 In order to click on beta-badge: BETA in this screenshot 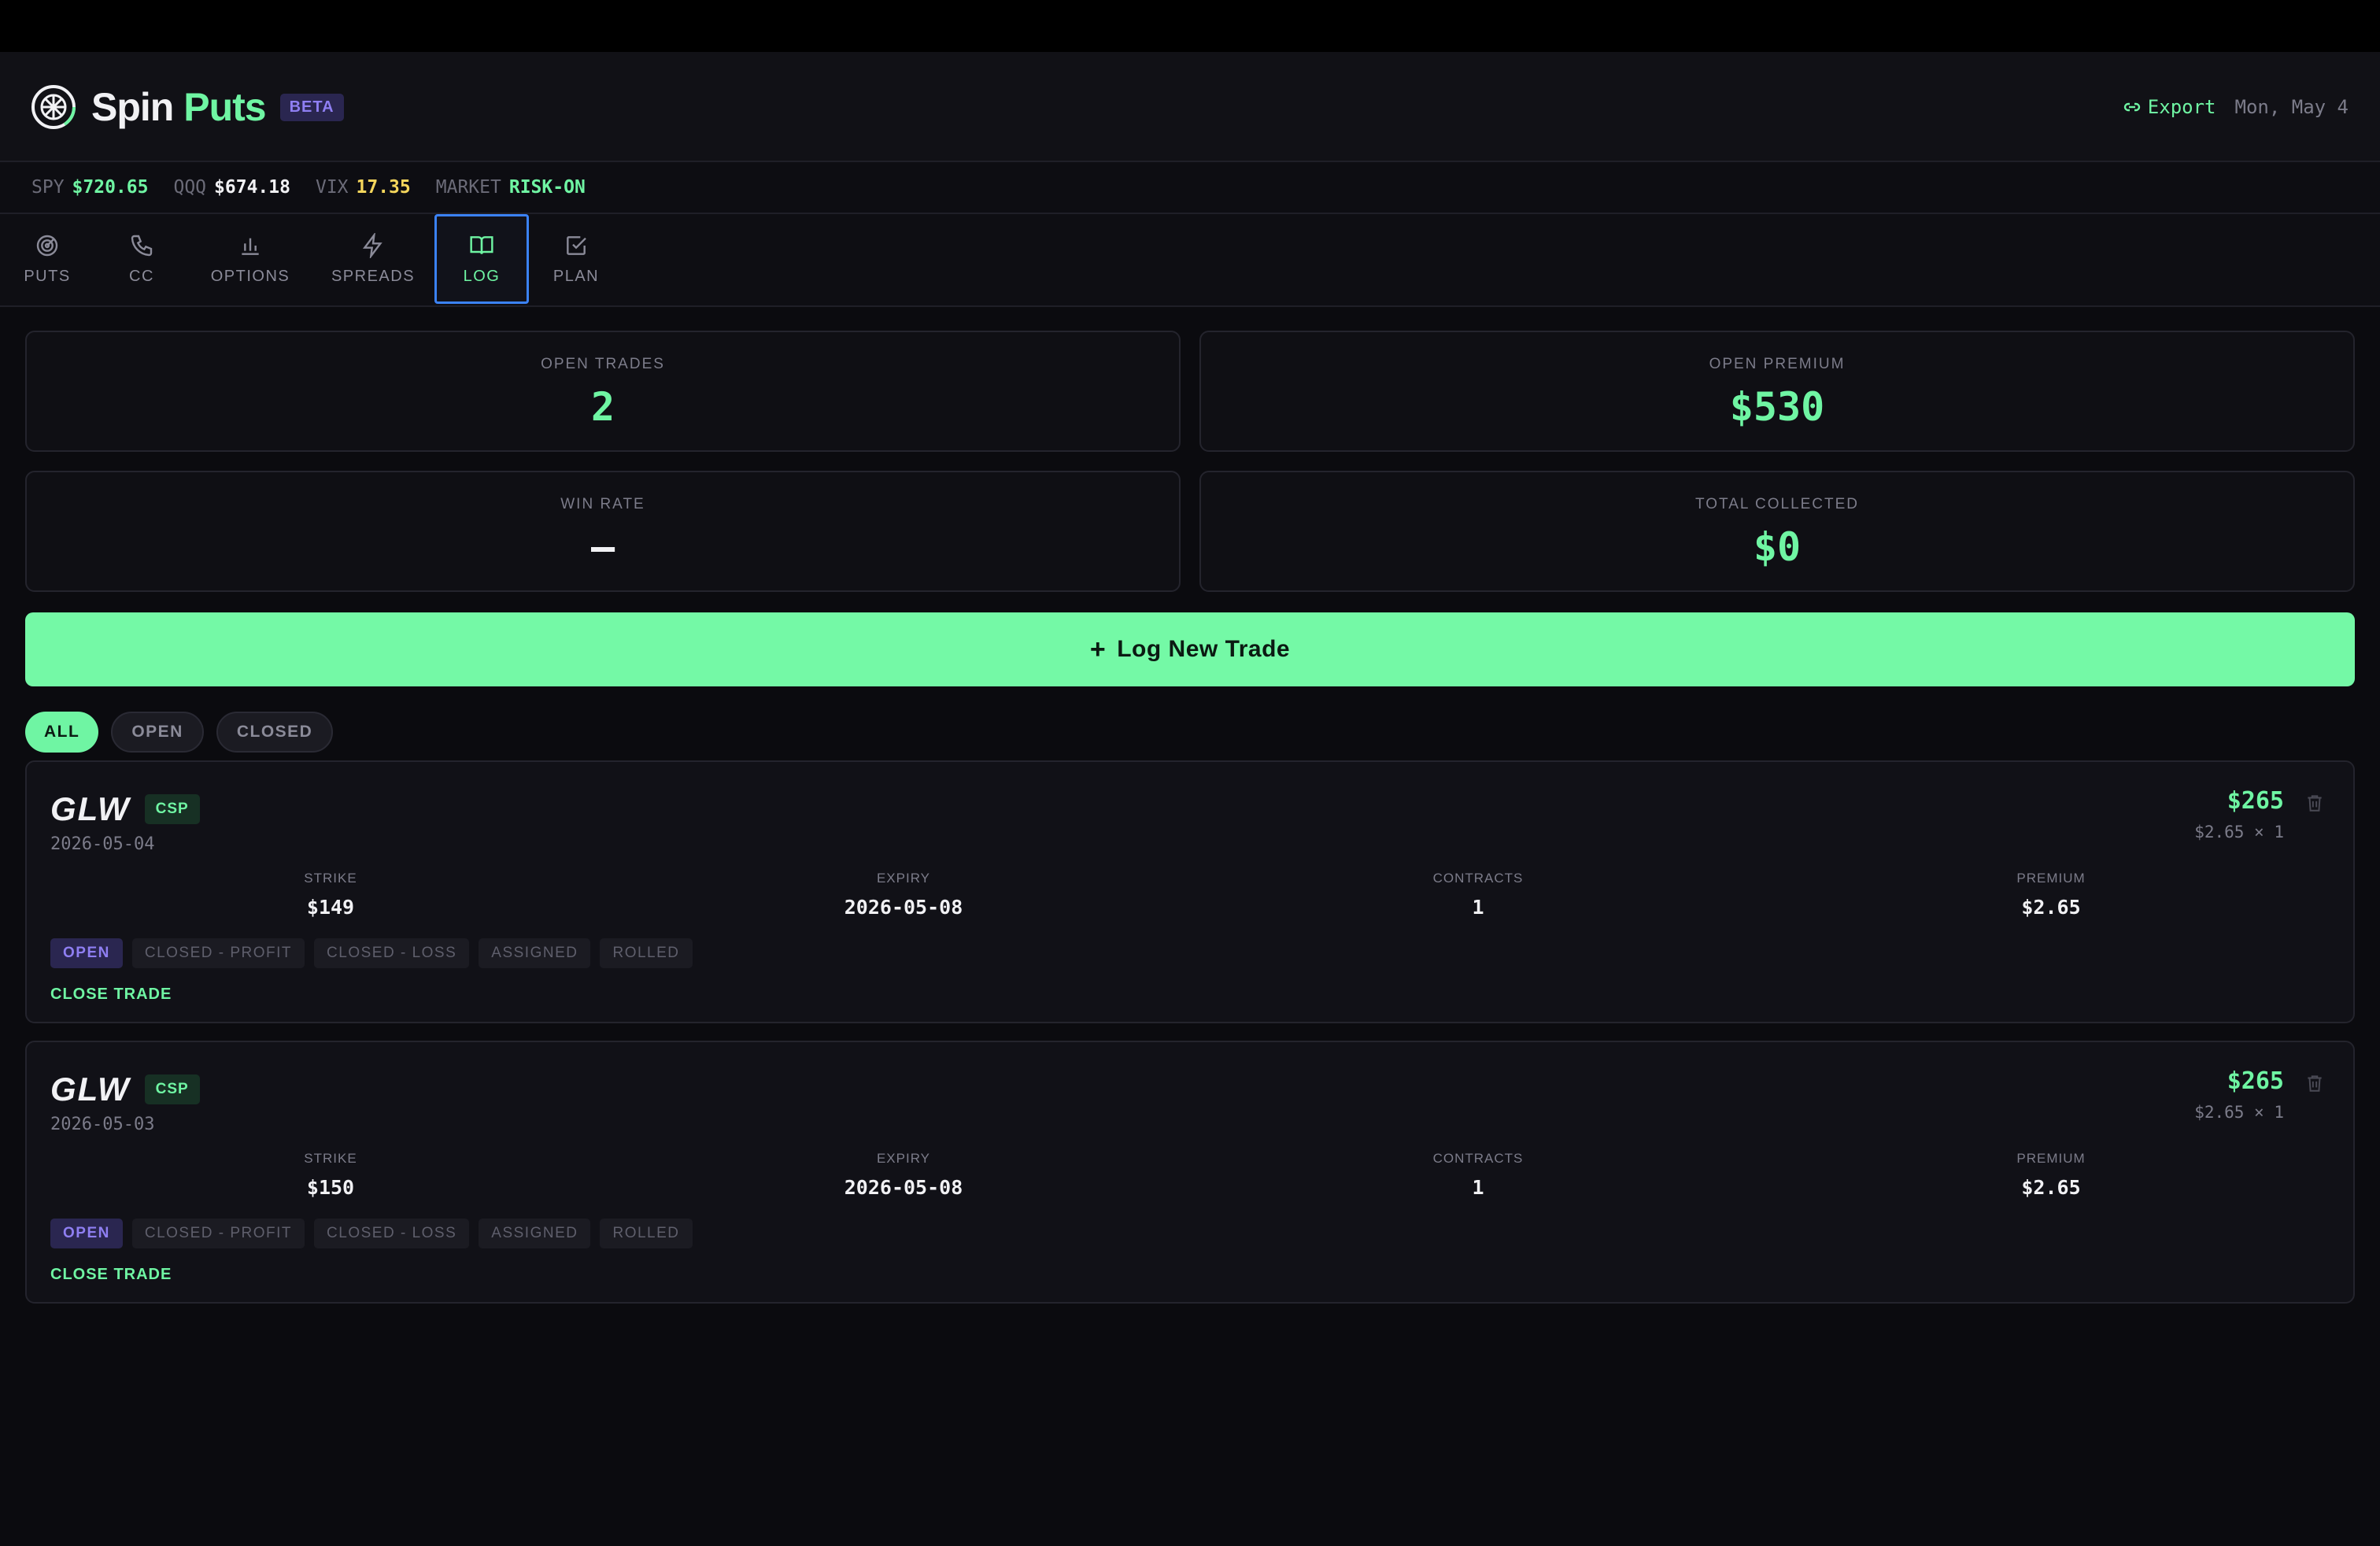, I will do `click(311, 107)`.